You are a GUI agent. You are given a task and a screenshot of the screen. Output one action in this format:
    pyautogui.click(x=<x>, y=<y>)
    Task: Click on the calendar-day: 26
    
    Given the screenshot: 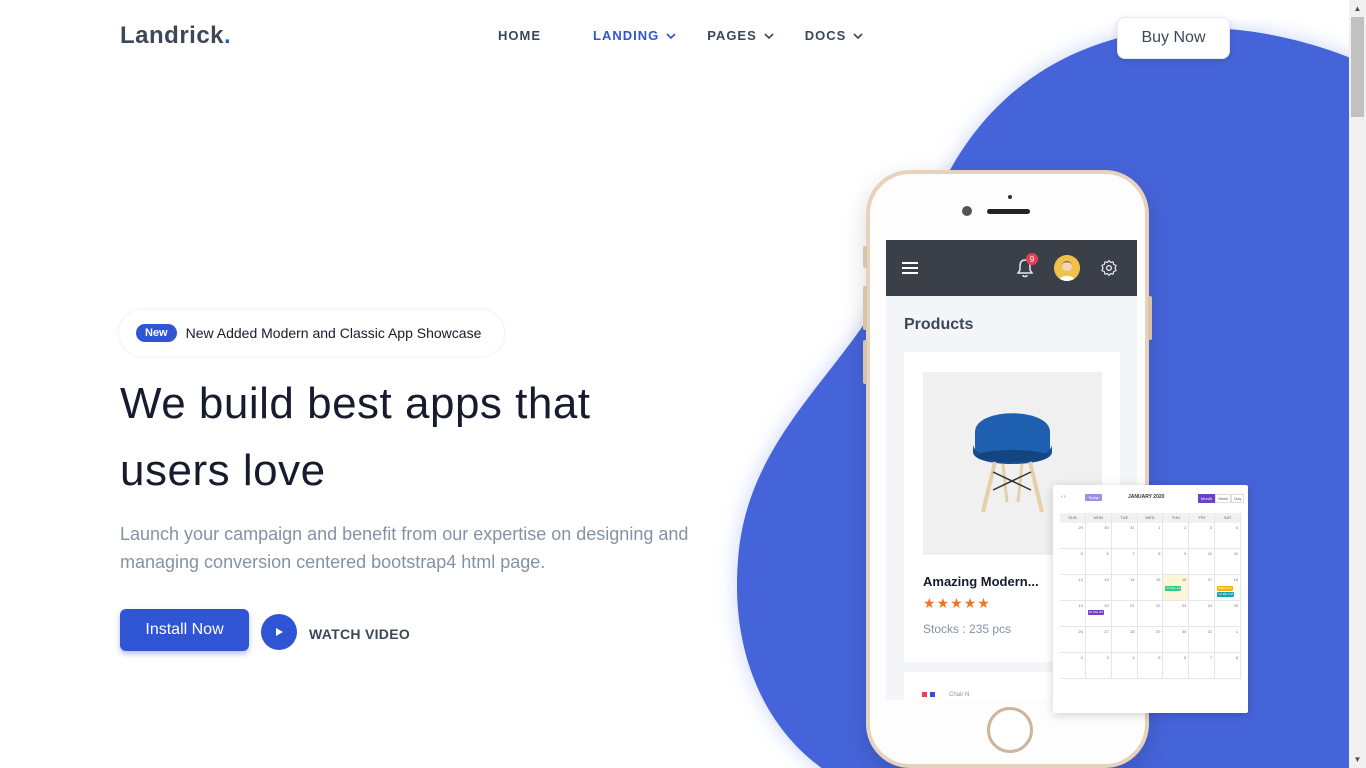 What is the action you would take?
    pyautogui.click(x=1073, y=639)
    